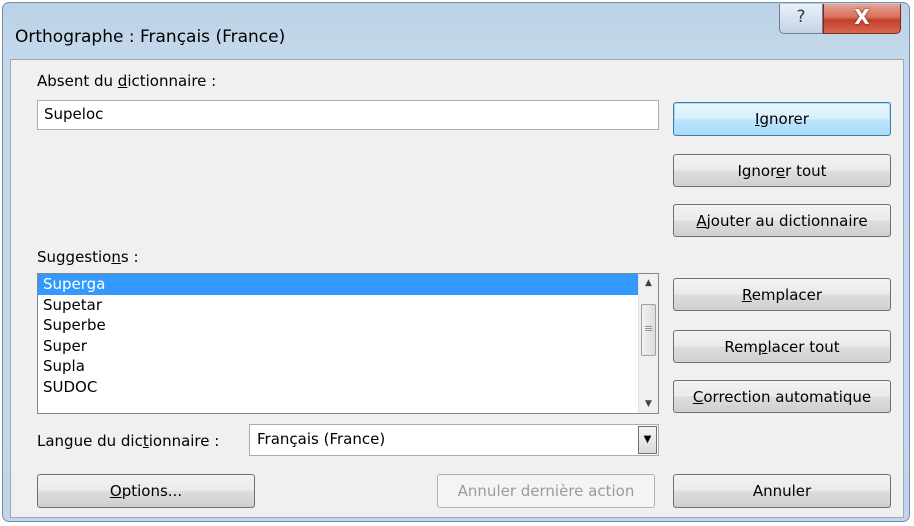  What do you see at coordinates (338, 387) in the screenshot?
I see `suggestion-item: SUDOC` at bounding box center [338, 387].